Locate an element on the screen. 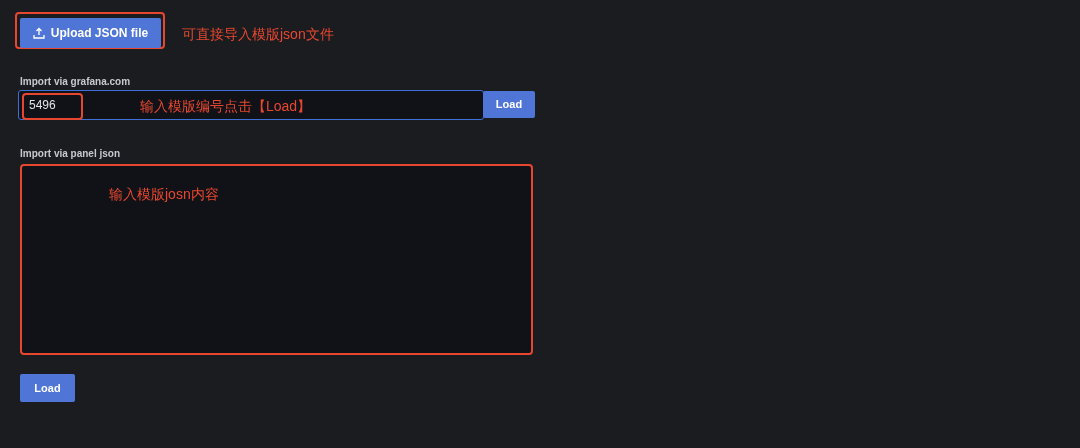  upload-icon is located at coordinates (38, 33).